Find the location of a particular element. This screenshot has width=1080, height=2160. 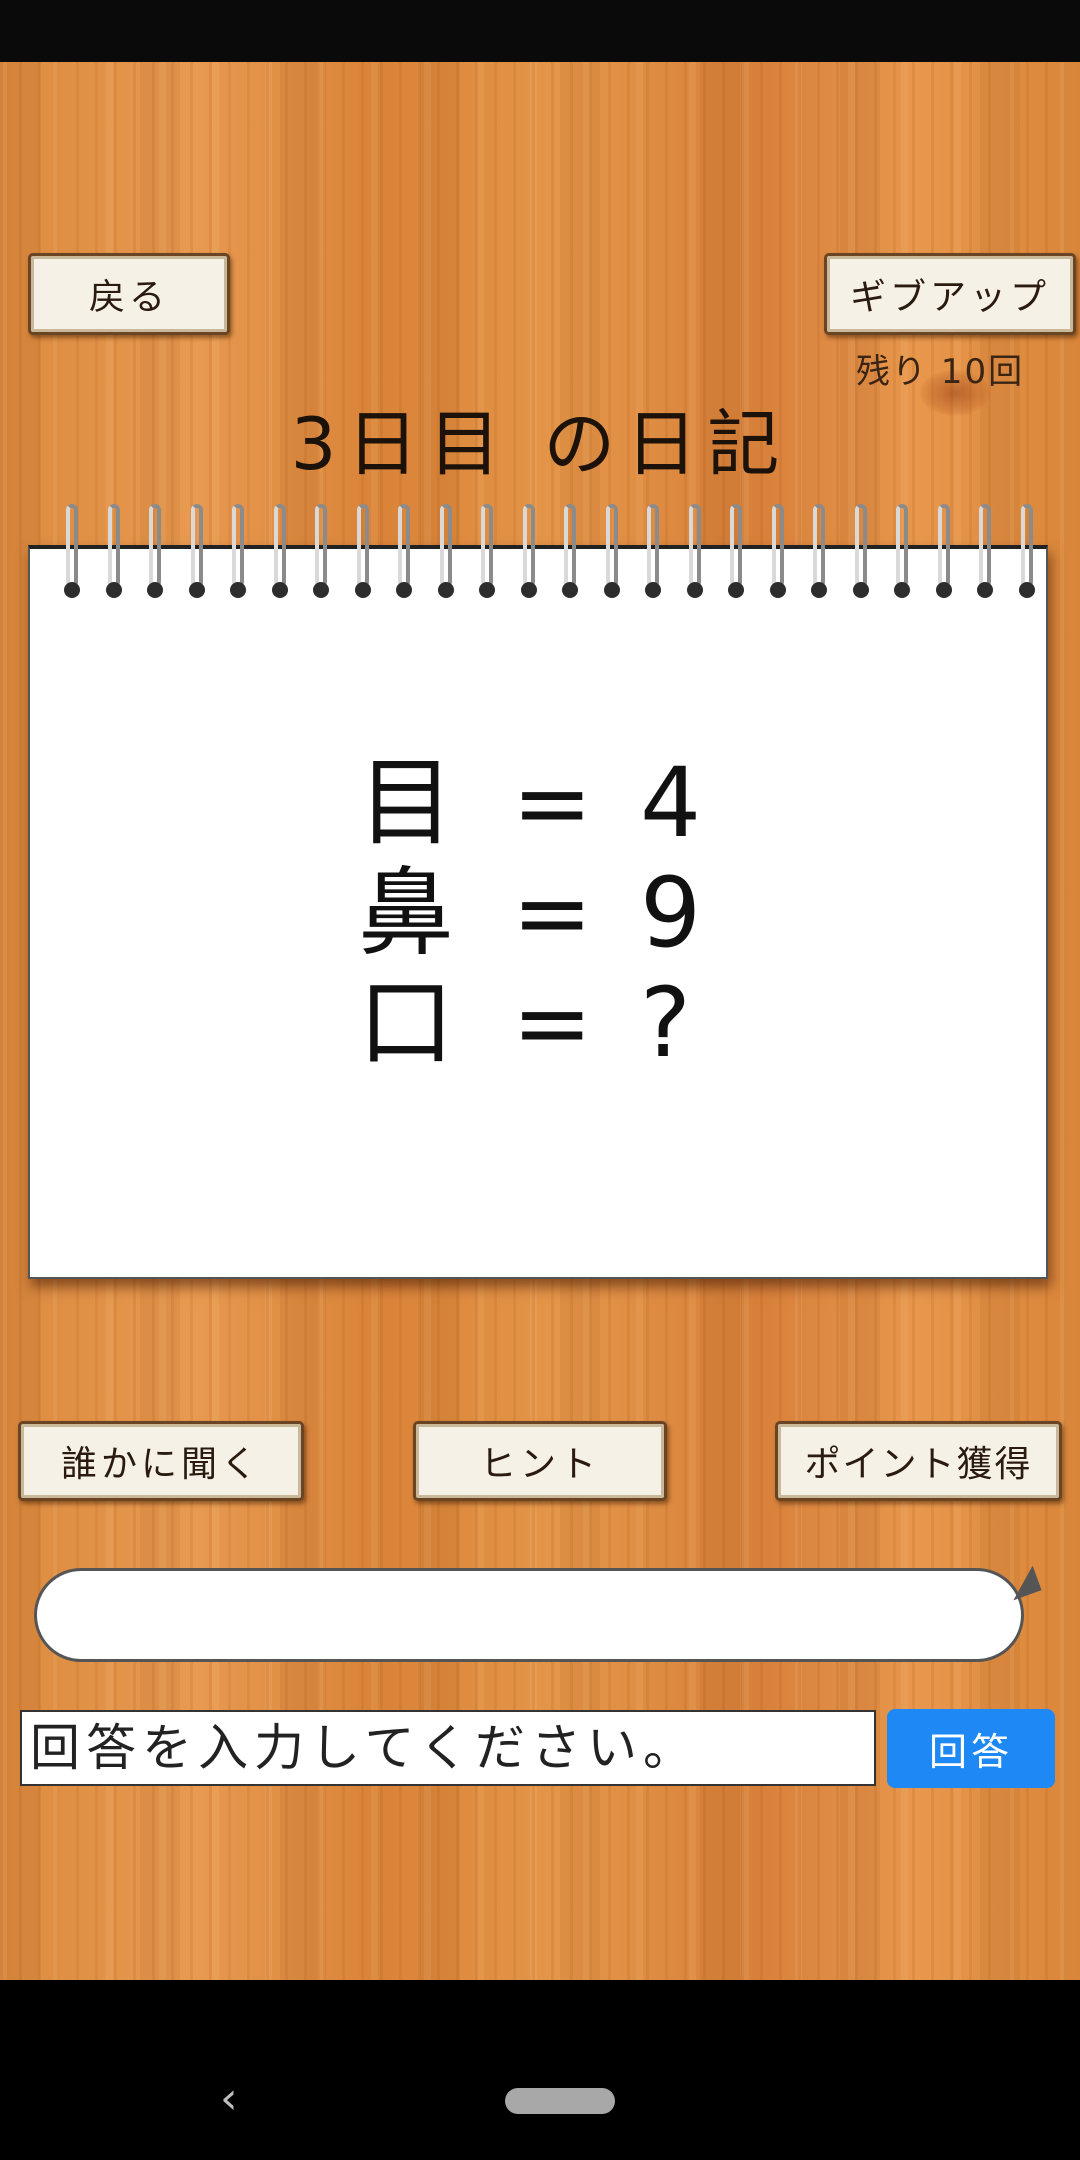

equation-value: 4 is located at coordinates (671, 803).